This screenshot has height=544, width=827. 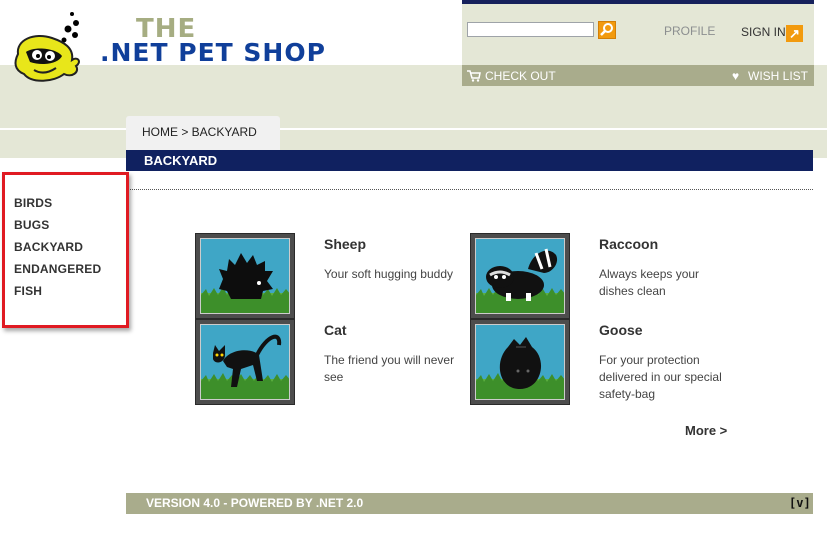 I want to click on breadcrumb: HOME > BACKYARD, so click(x=199, y=132).